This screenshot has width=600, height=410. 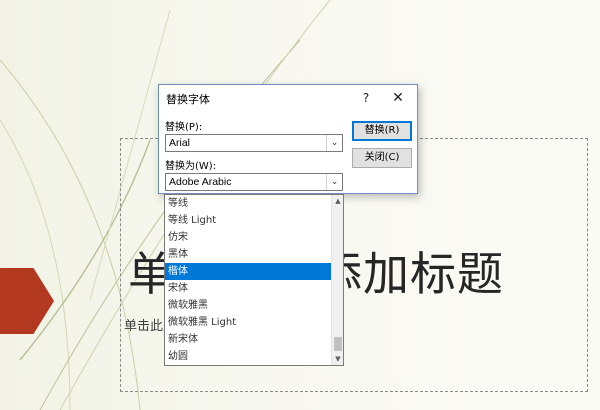 I want to click on list-item: 等线, so click(x=248, y=203).